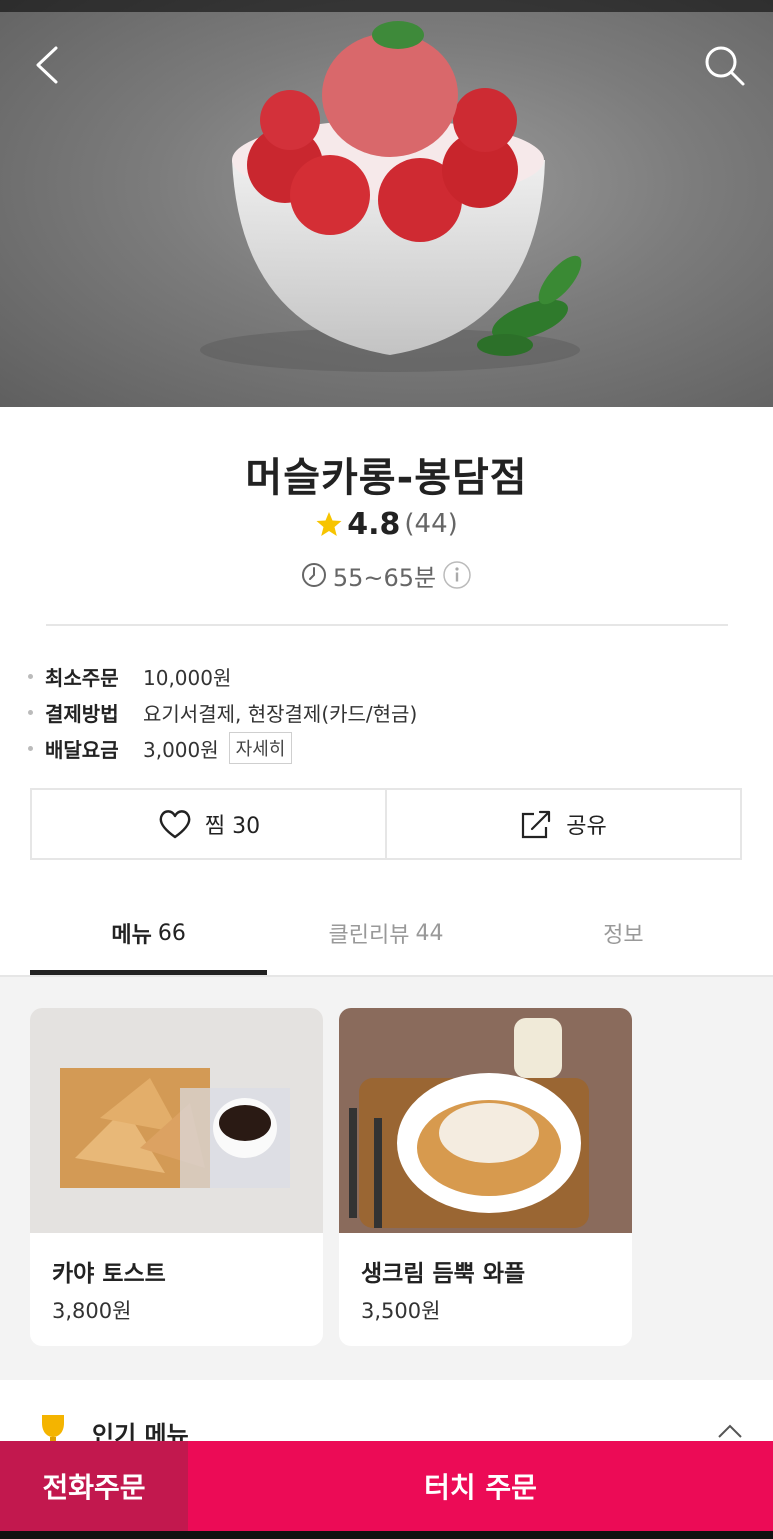 This screenshot has width=773, height=1539. What do you see at coordinates (175, 824) in the screenshot?
I see `heart-icon` at bounding box center [175, 824].